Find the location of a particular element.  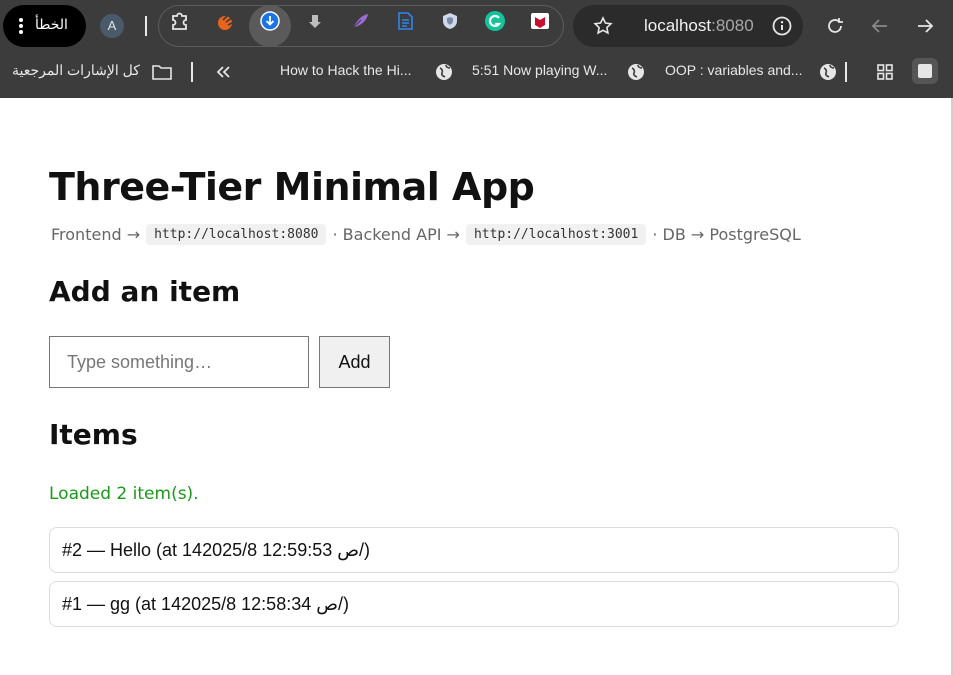

frontend-url: http://localhost:8080 is located at coordinates (236, 234).